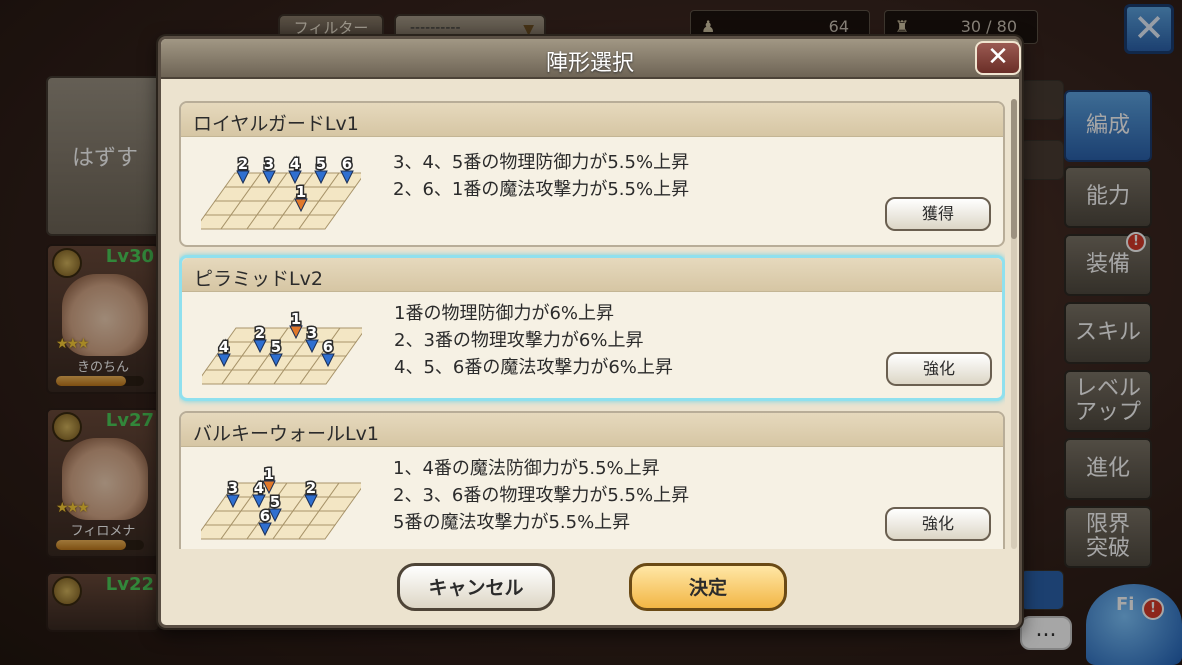 The width and height of the screenshot is (1182, 665). I want to click on formation-grid-diagram: 4 2 15 36, so click(282, 347).